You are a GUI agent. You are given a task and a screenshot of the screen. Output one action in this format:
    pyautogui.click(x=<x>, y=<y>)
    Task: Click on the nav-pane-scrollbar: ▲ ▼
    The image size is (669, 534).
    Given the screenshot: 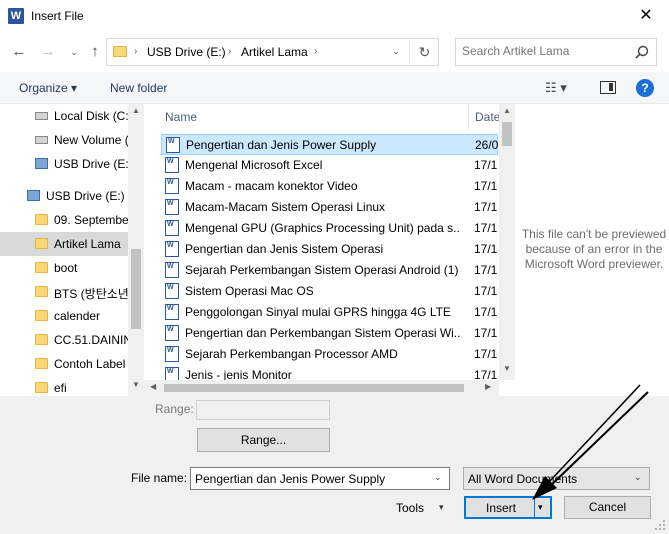 What is the action you would take?
    pyautogui.click(x=136, y=250)
    